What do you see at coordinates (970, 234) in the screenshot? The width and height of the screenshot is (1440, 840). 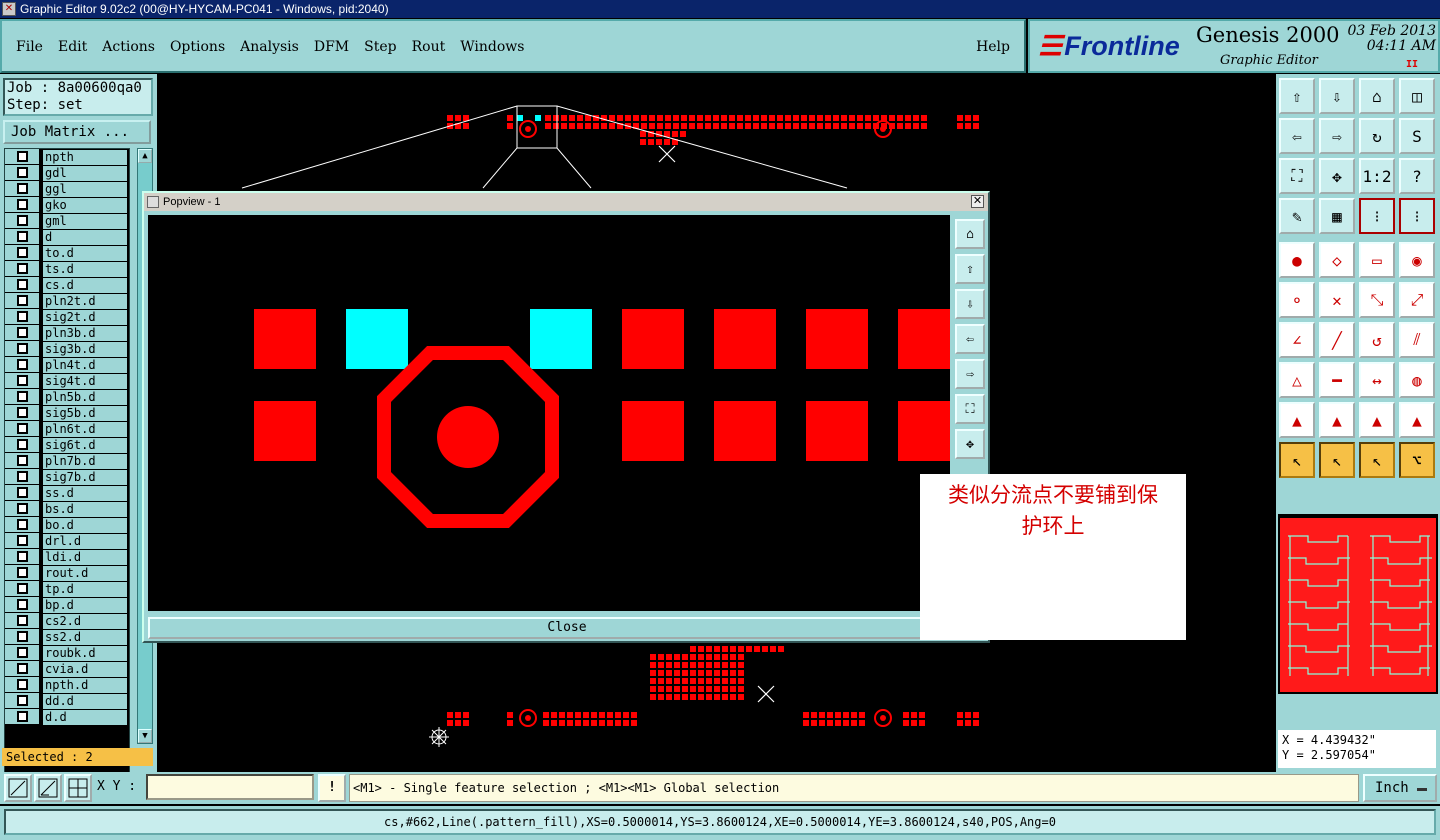 I see `zoom-home-button: ⌂` at bounding box center [970, 234].